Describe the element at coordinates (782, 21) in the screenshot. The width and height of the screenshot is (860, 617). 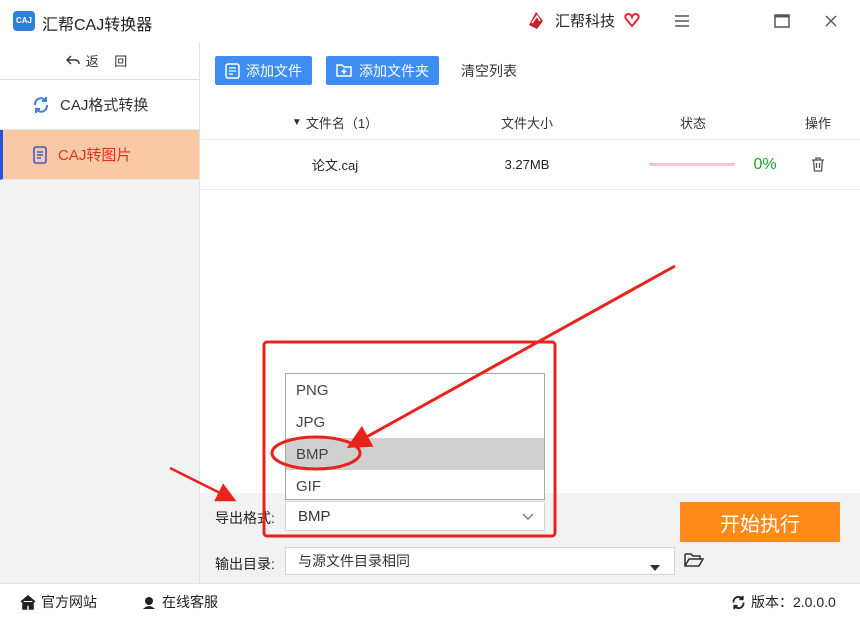
I see `maximize-icon` at that location.